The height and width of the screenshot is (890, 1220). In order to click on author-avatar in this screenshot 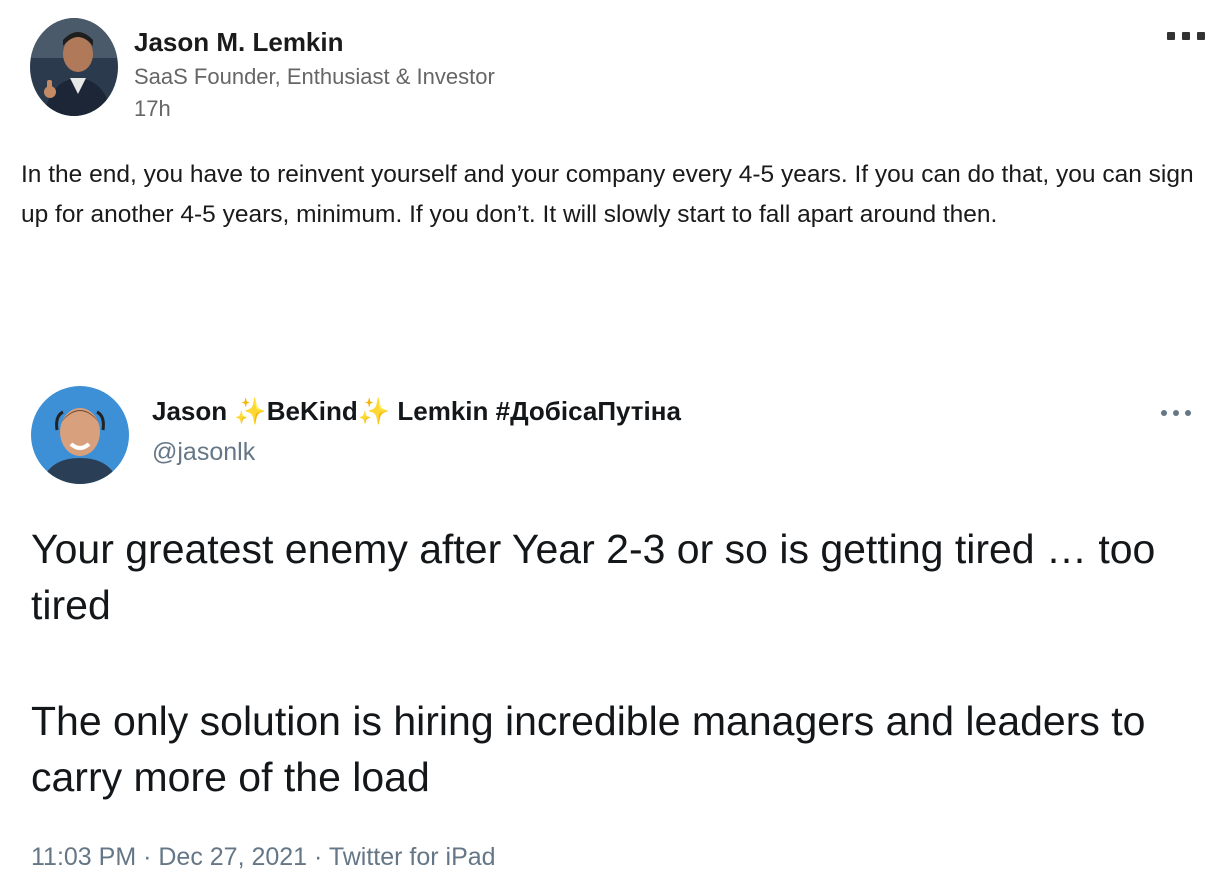, I will do `click(74, 67)`.